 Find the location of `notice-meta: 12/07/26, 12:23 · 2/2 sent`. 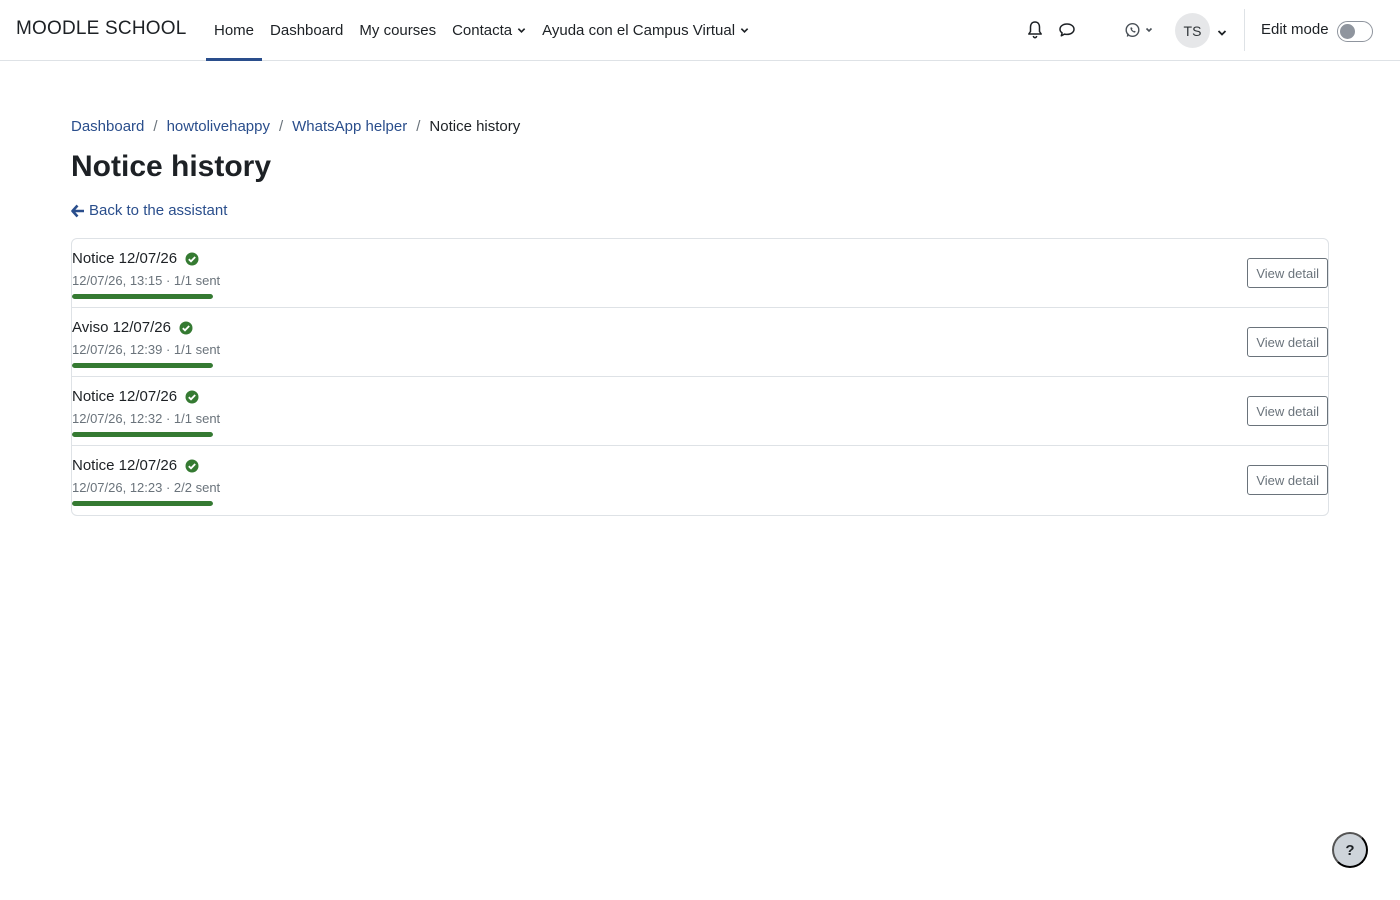

notice-meta: 12/07/26, 12:23 · 2/2 sent is located at coordinates (146, 487).